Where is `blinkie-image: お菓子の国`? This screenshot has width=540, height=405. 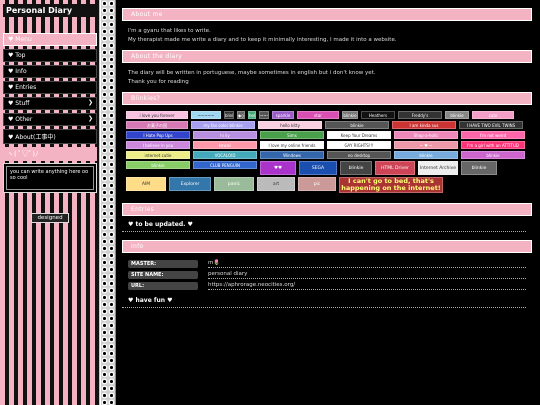 blinkie-image: お菓子の国 is located at coordinates (157, 125).